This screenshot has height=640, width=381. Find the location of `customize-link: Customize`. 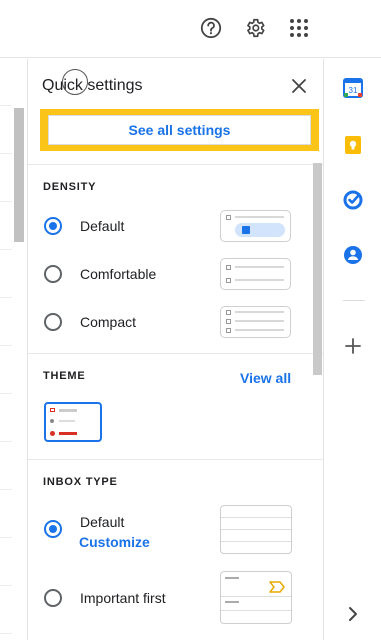

customize-link: Customize is located at coordinates (114, 542).